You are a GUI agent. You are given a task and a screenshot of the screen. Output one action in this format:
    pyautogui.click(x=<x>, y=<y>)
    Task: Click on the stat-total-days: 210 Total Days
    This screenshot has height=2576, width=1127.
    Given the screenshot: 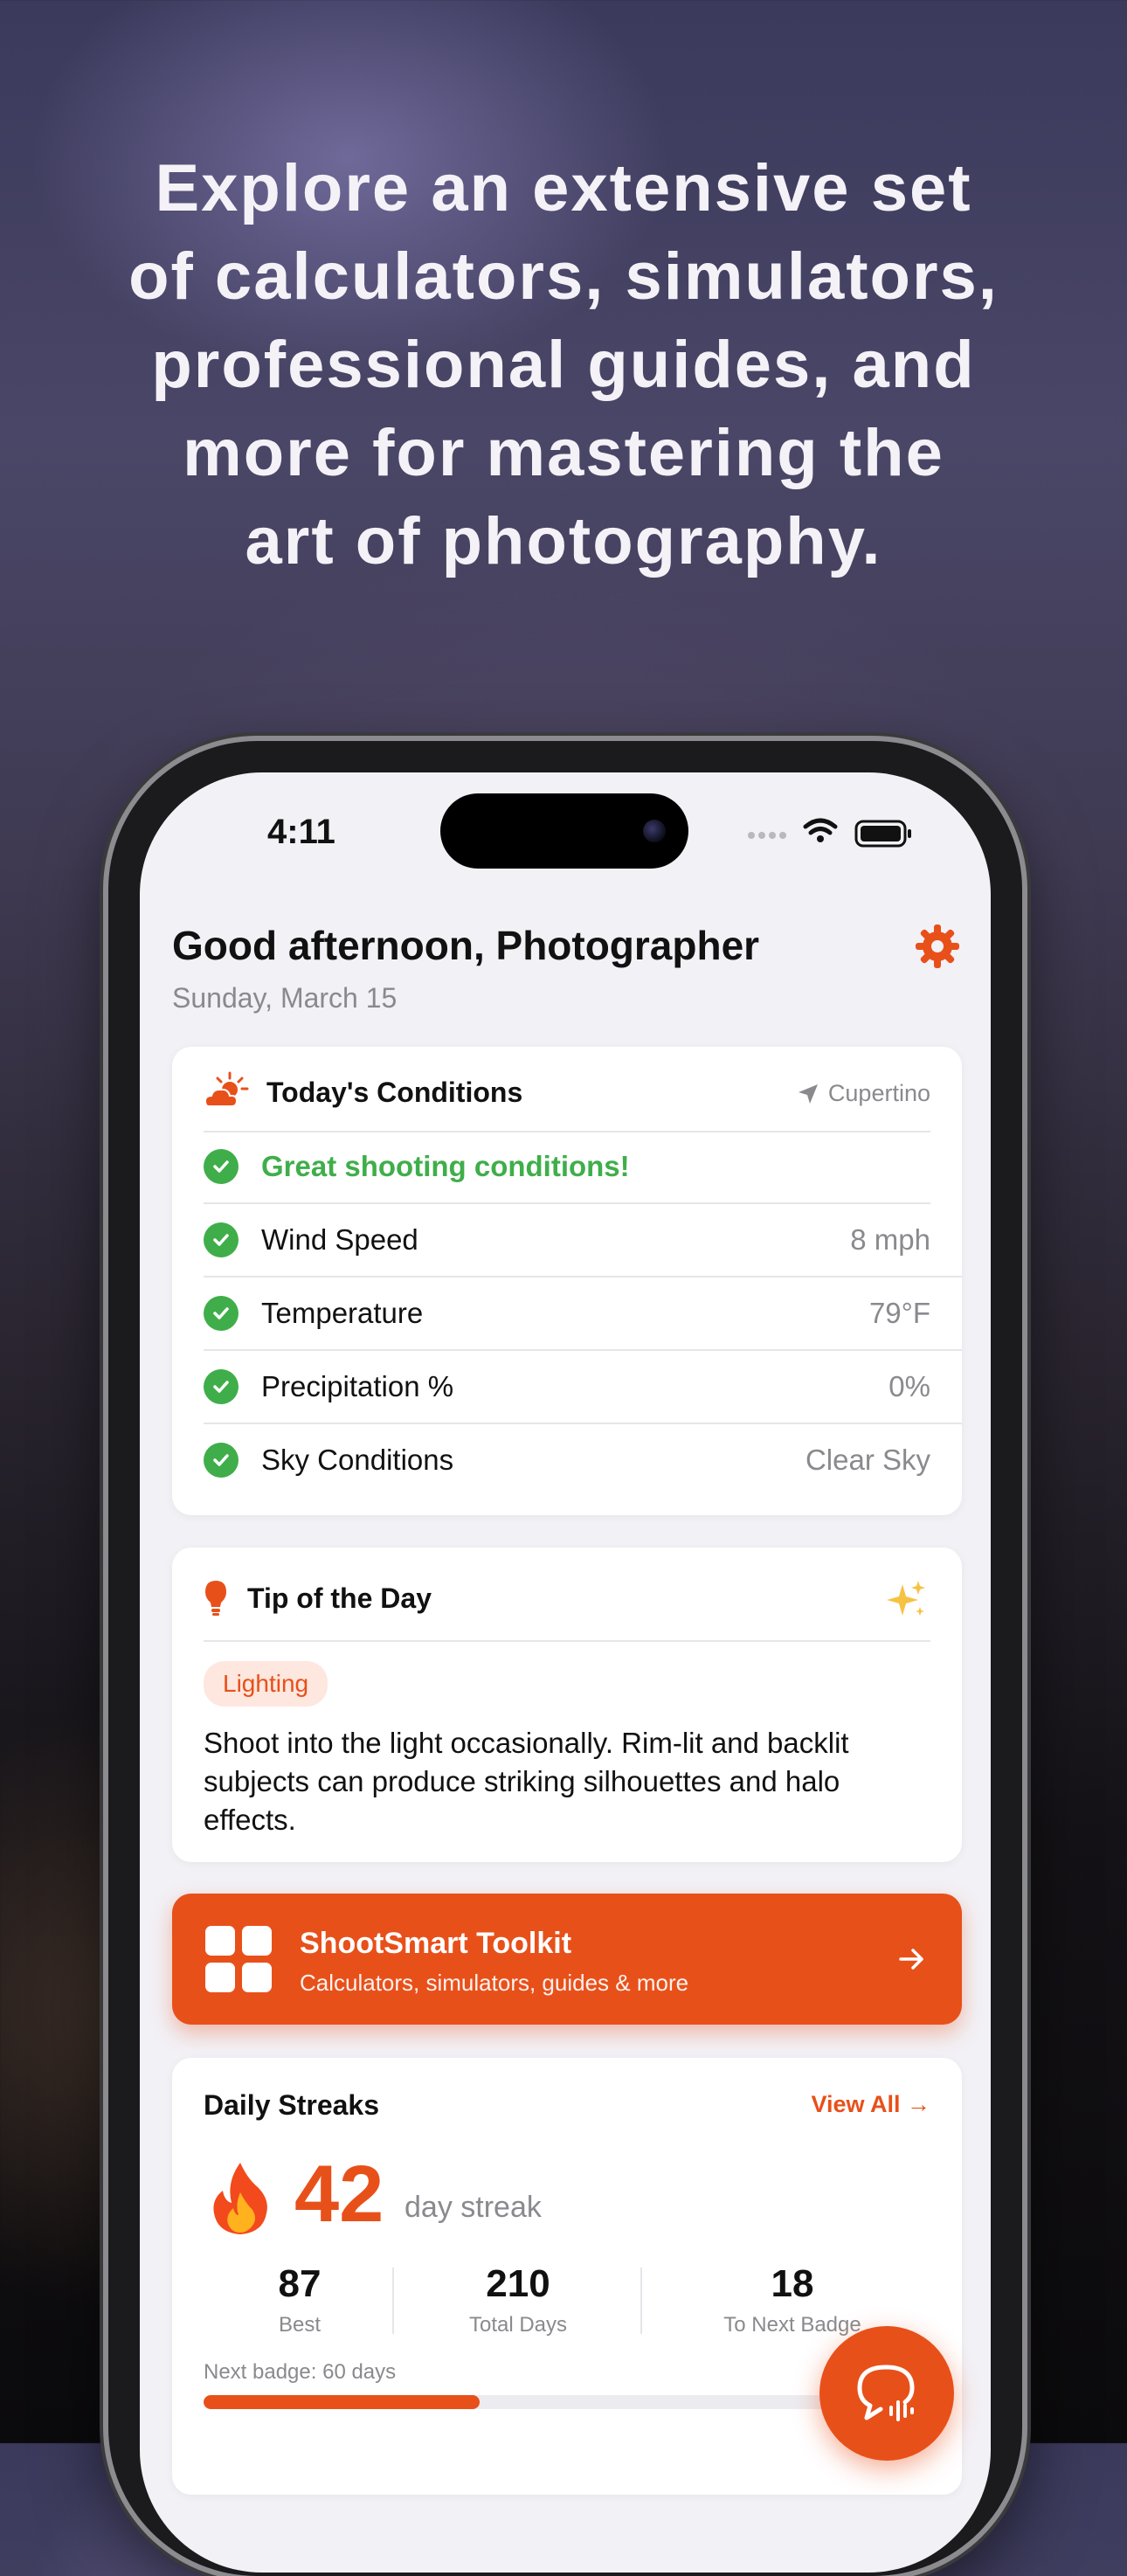 What is the action you would take?
    pyautogui.click(x=518, y=2299)
    